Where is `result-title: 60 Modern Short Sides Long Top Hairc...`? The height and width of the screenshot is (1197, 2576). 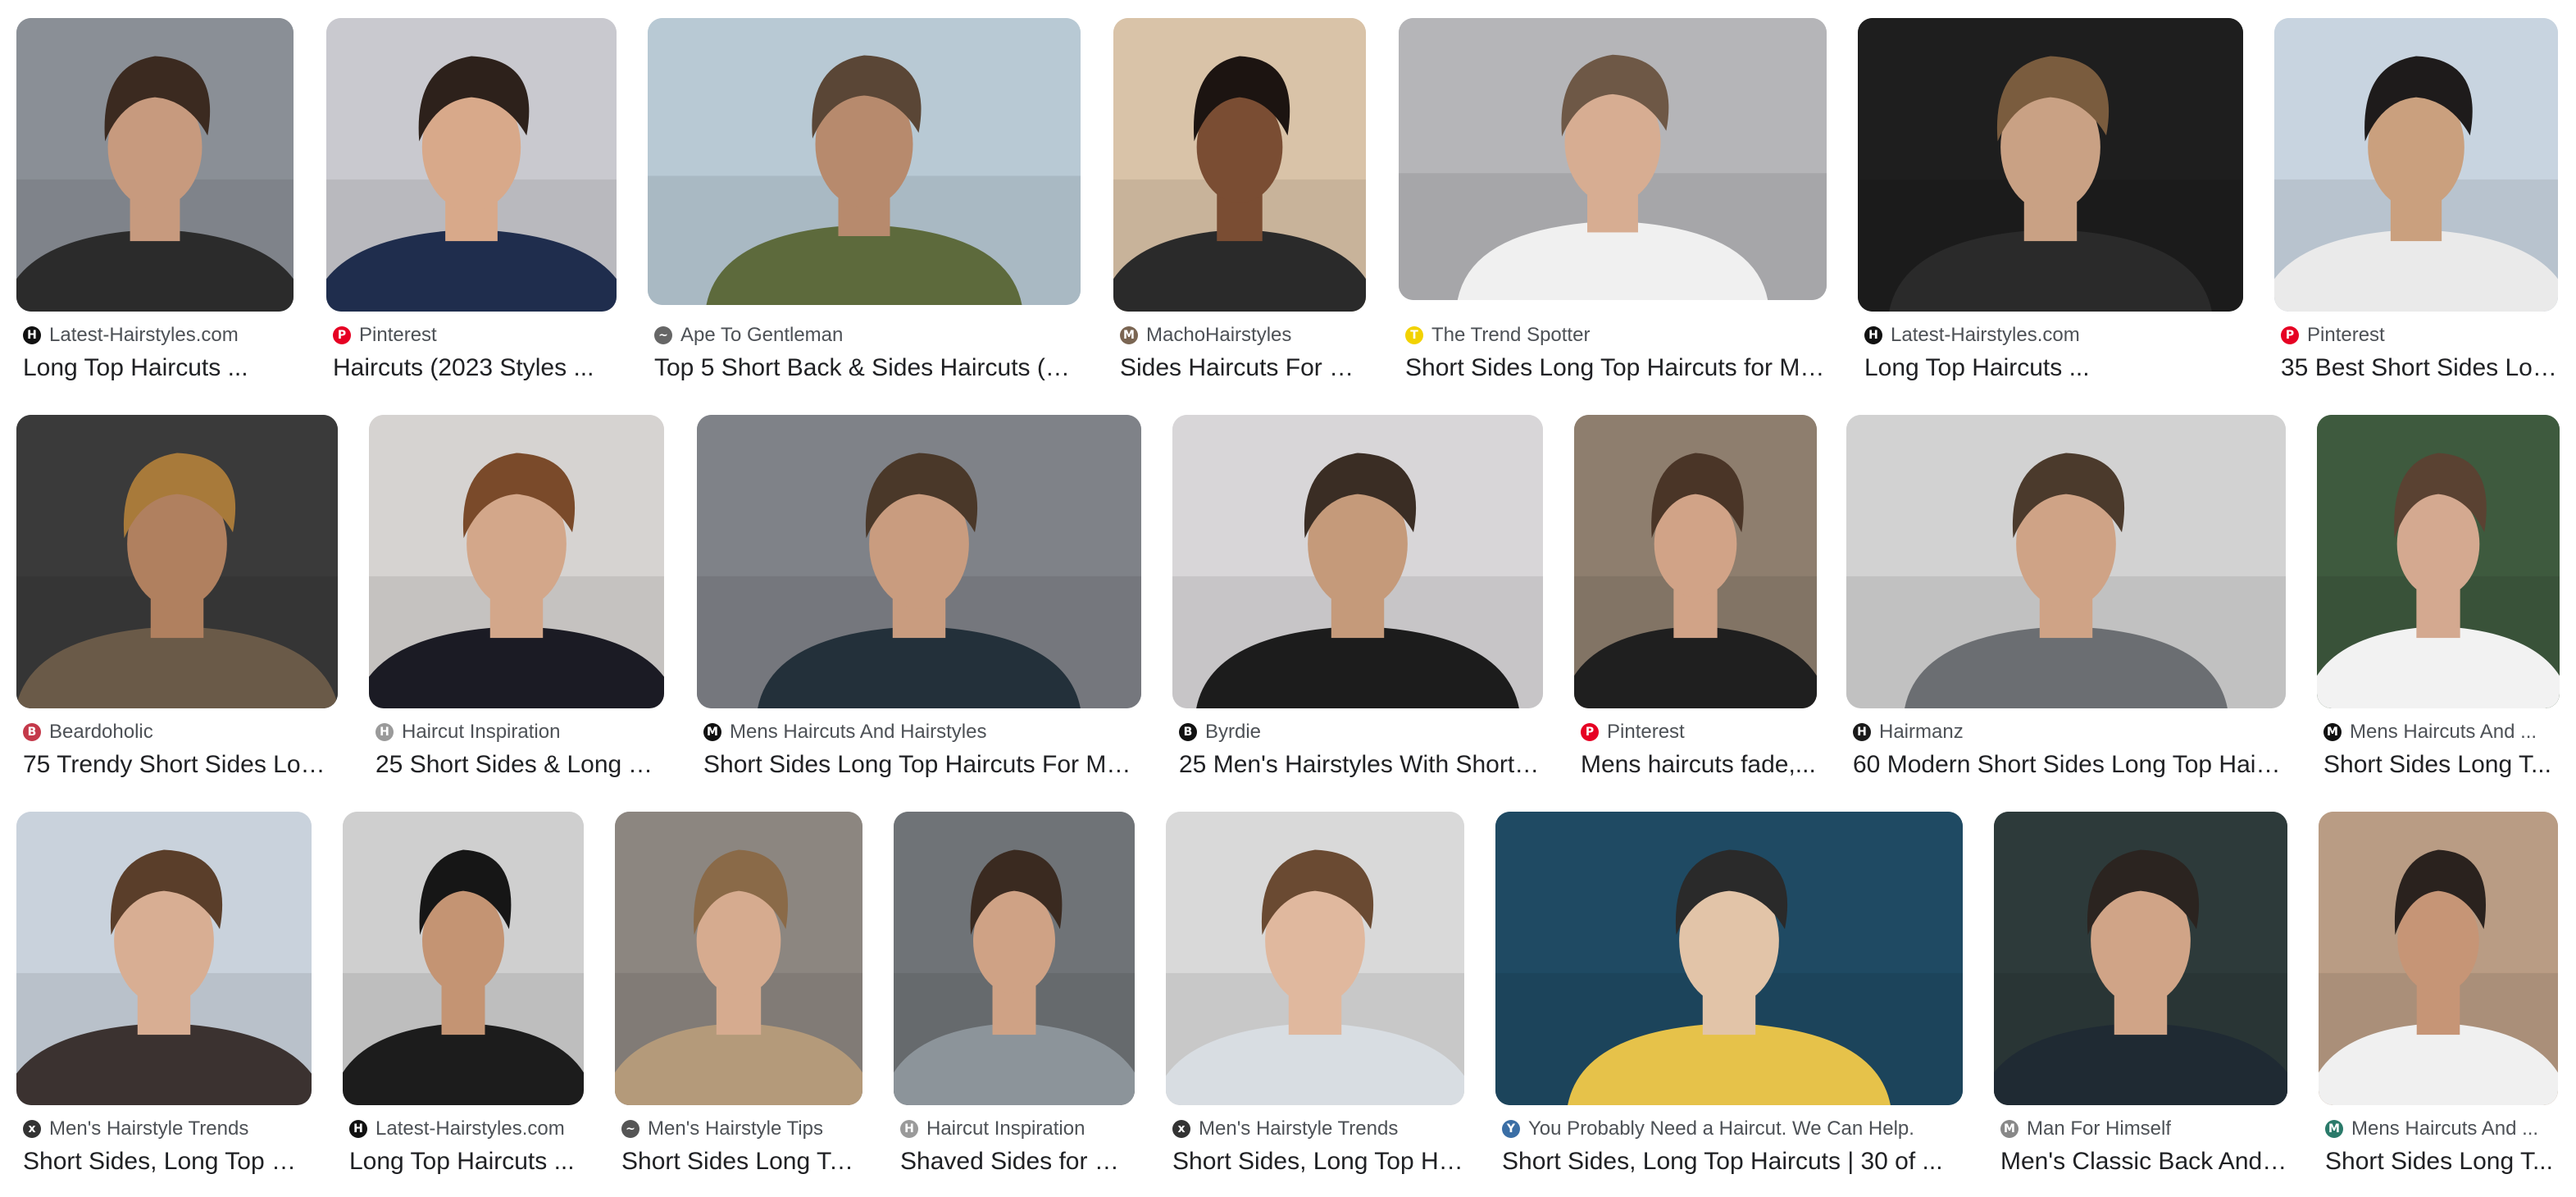
result-title: 60 Modern Short Sides Long Top Hairc... is located at coordinates (2069, 765).